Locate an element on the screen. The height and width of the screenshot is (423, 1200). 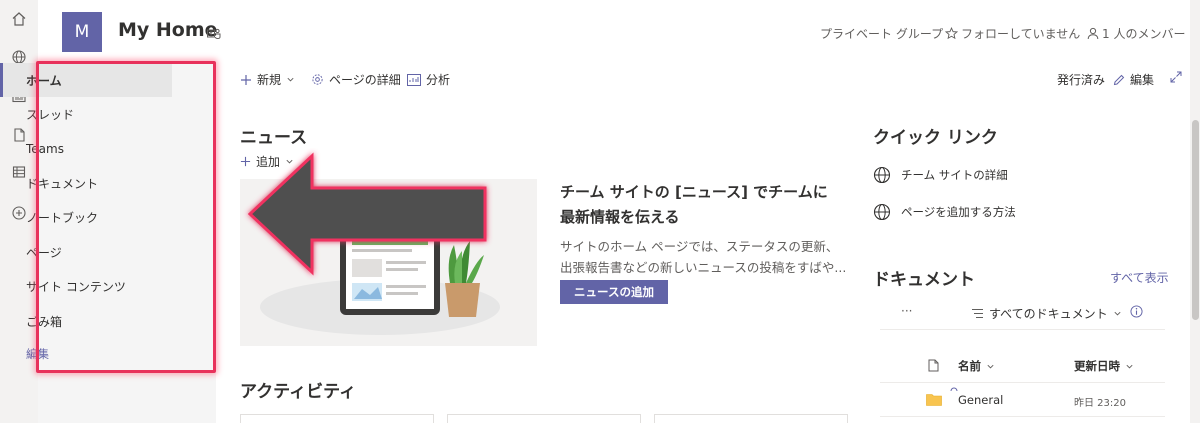
nav-item-recycle-bin: ごみ箱 is located at coordinates (86, 321).